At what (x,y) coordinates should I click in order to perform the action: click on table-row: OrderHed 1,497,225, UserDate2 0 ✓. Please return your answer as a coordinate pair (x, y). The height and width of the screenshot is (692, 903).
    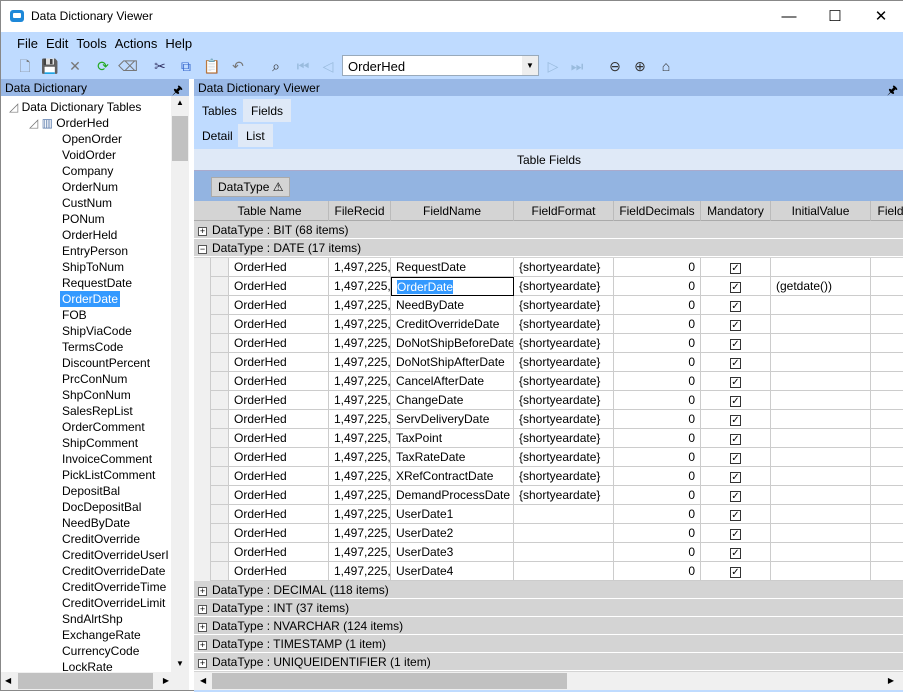
    Looking at the image, I should click on (548, 533).